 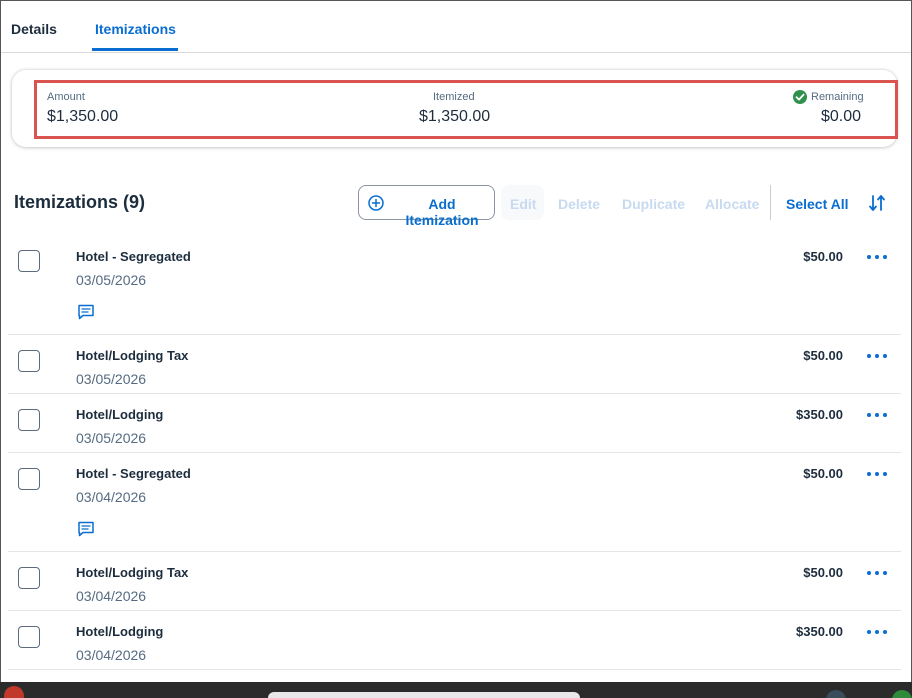 I want to click on itemizations-title: Itemizations (9), so click(x=80, y=202).